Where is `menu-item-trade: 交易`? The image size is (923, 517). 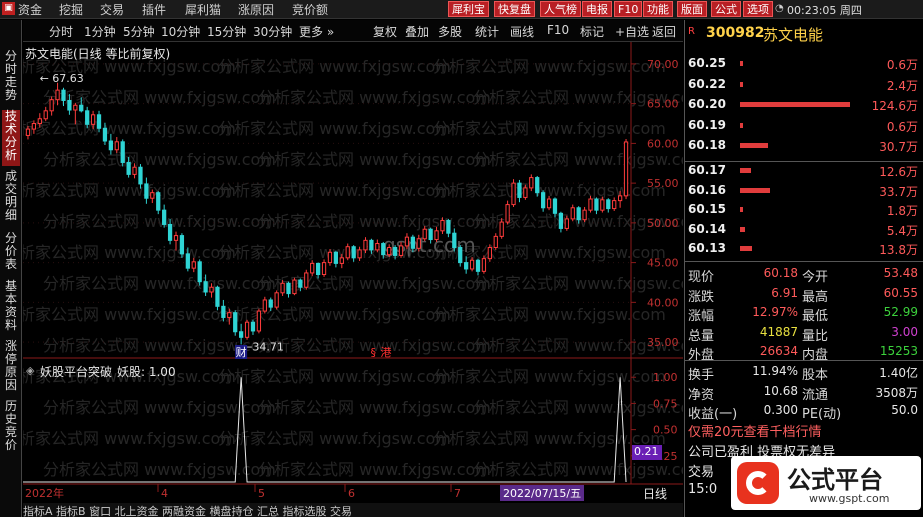 menu-item-trade: 交易 is located at coordinates (112, 9).